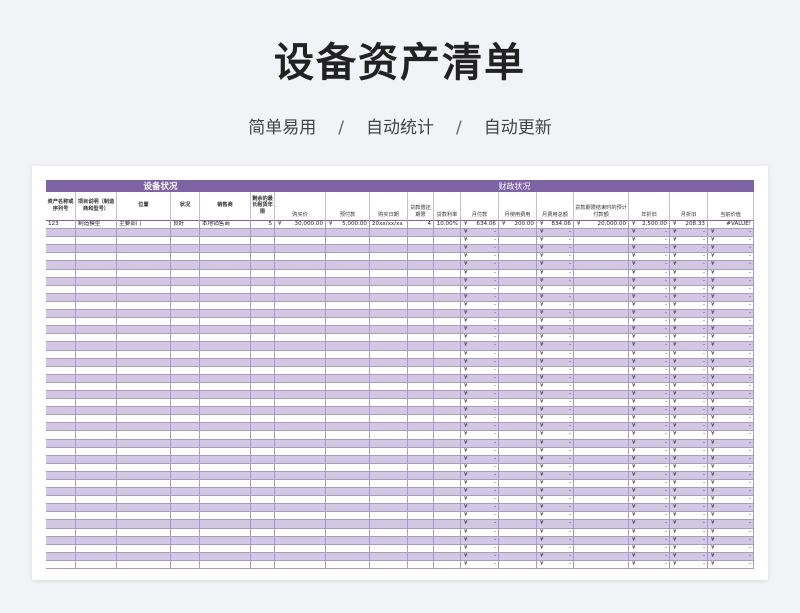 The image size is (800, 613). What do you see at coordinates (389, 225) in the screenshot?
I see `grid-cell: 20xx/xx/xx` at bounding box center [389, 225].